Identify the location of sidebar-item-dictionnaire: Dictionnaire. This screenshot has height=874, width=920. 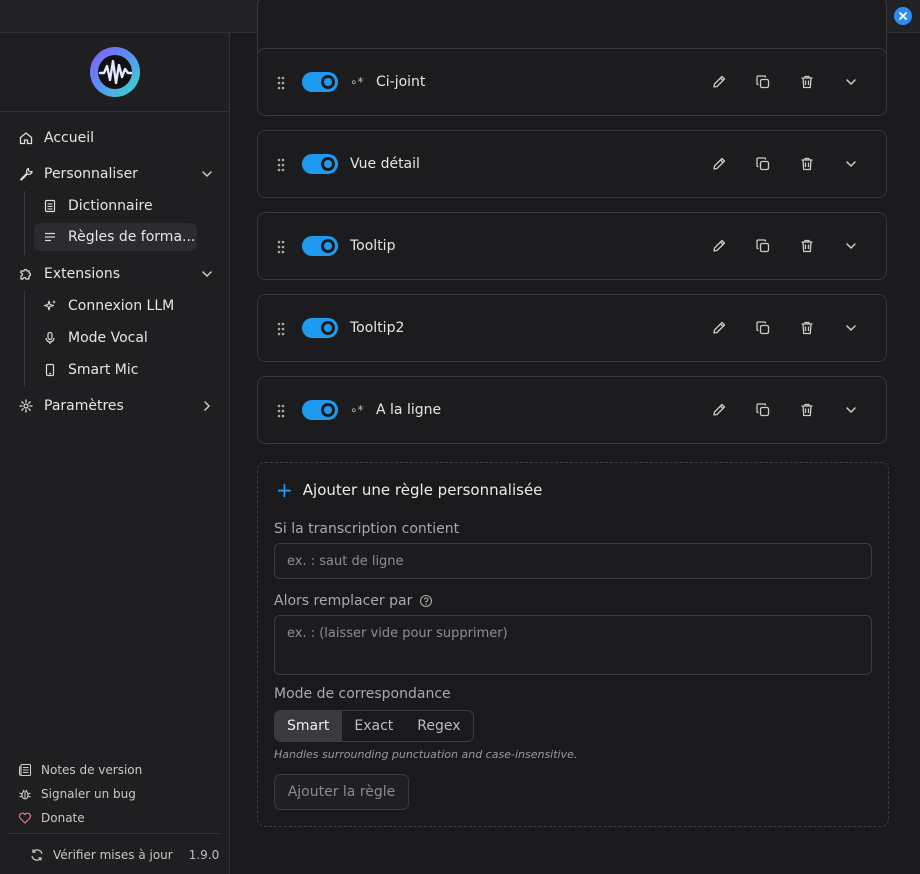
(97, 206).